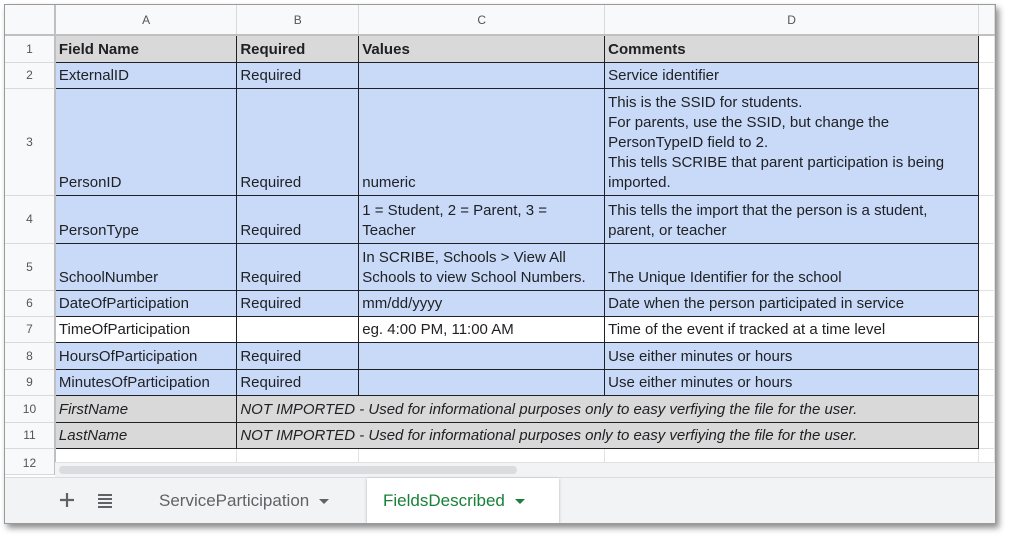 The image size is (1010, 536). Describe the element at coordinates (146, 382) in the screenshot. I see `table-cell: MinutesOfParticipation` at that location.